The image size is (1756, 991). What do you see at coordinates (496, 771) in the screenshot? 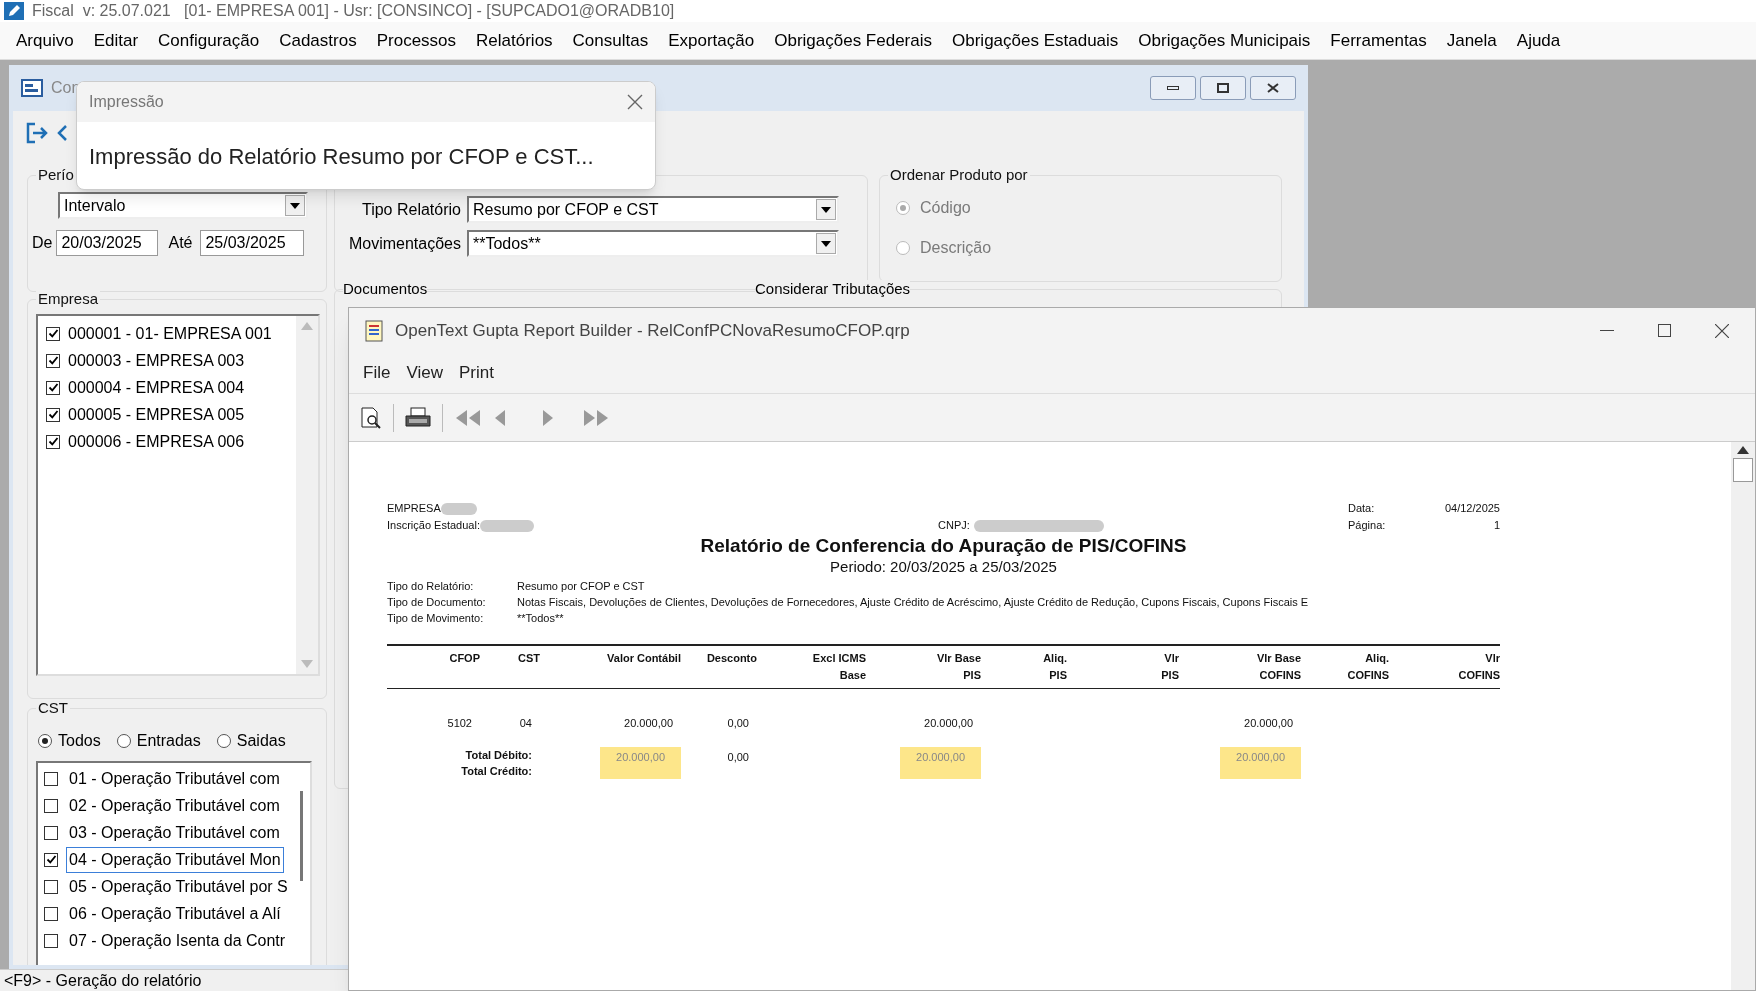
I see `total-credit-label: Total Crédito:` at bounding box center [496, 771].